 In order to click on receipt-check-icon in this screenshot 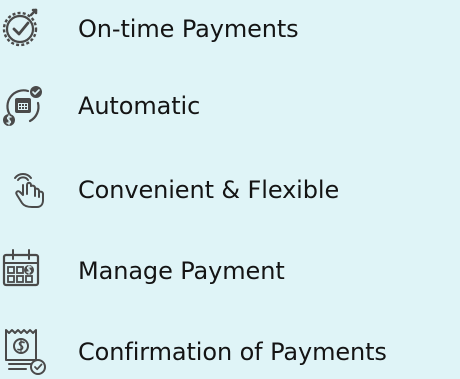, I will do `click(32, 352)`.